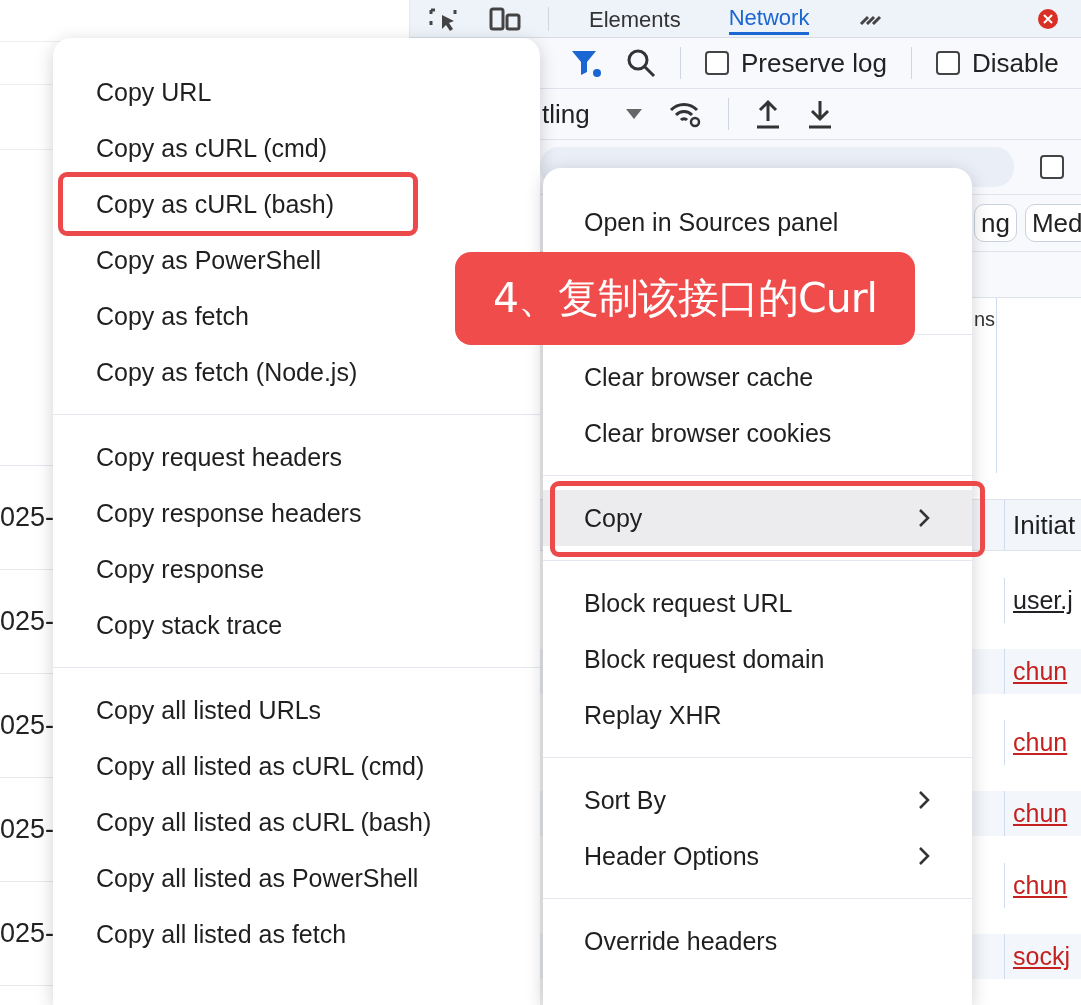 The width and height of the screenshot is (1081, 1005). What do you see at coordinates (757, 222) in the screenshot?
I see `menu-item: Open in Sources panel` at bounding box center [757, 222].